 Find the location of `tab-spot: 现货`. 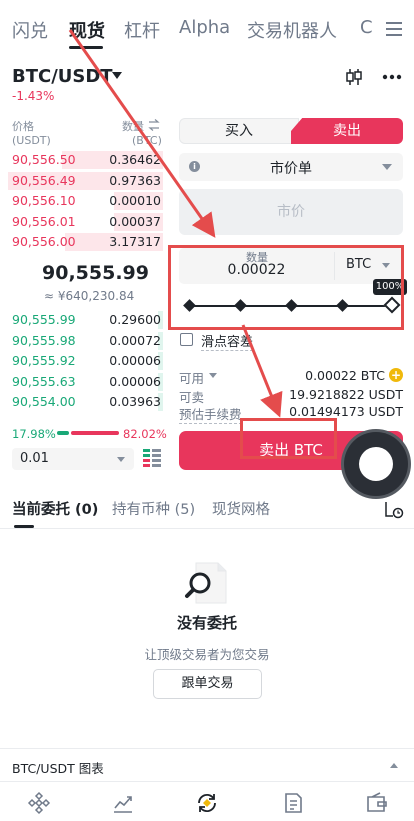

tab-spot: 现货 is located at coordinates (87, 30).